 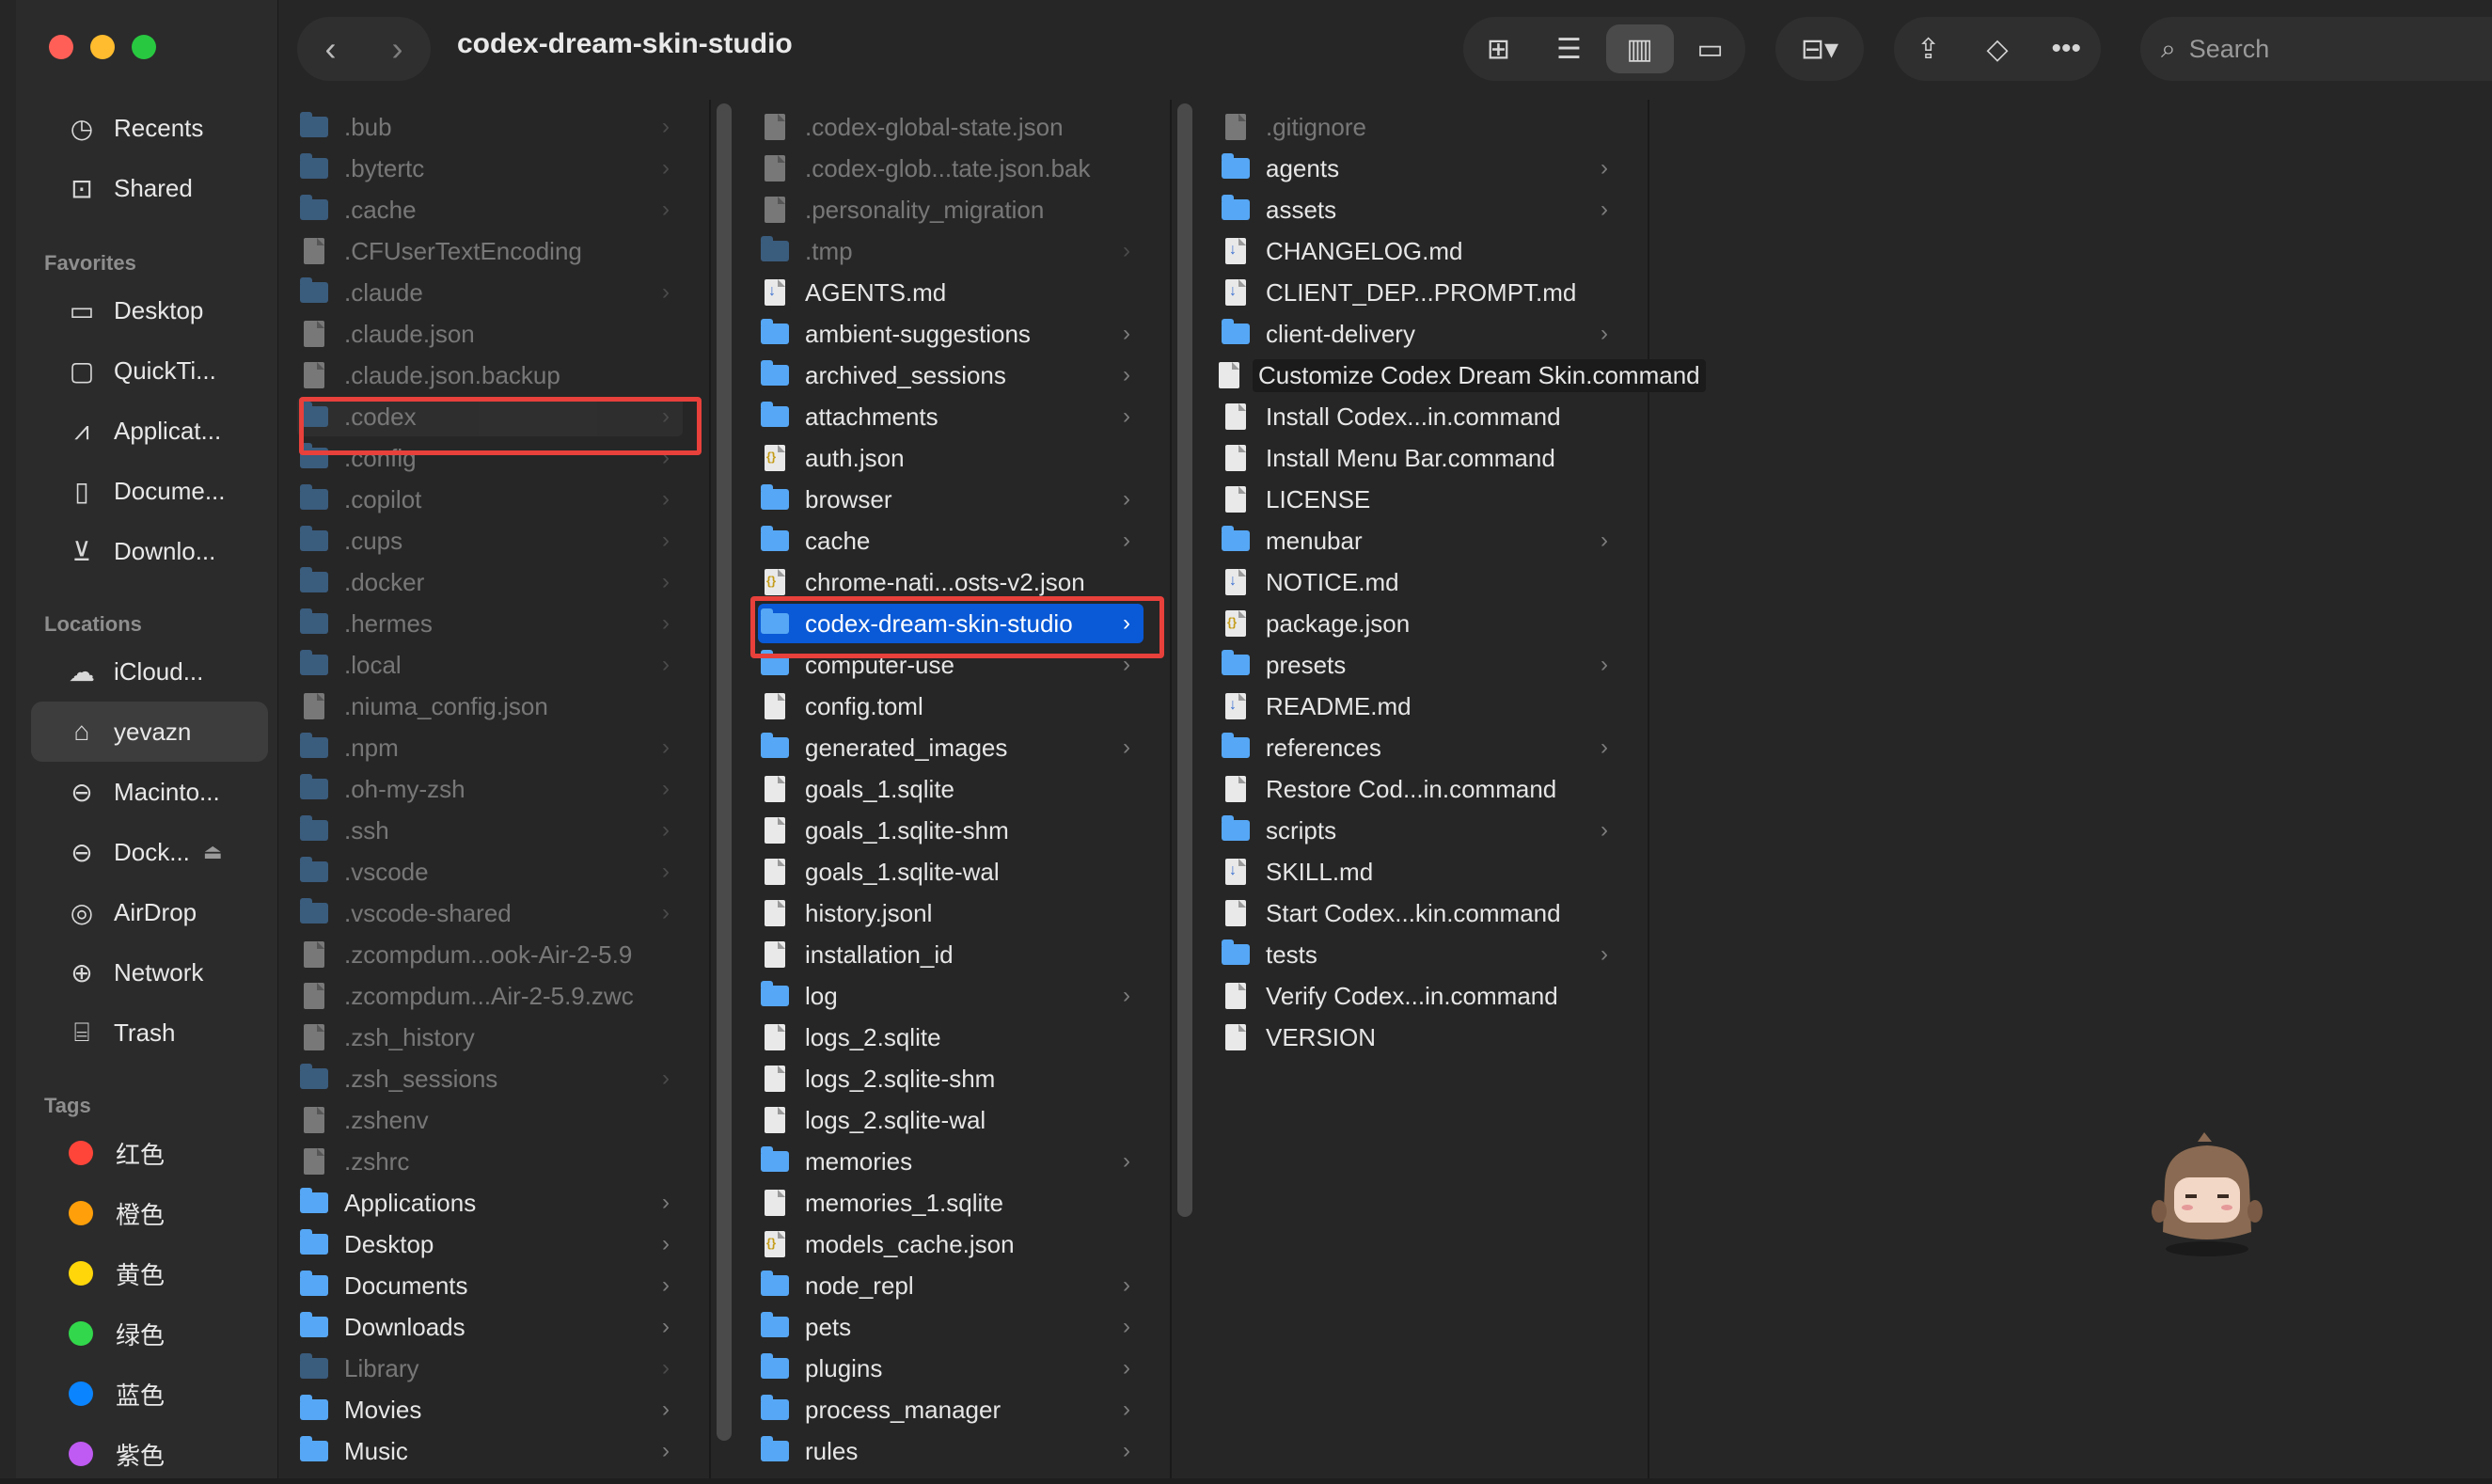 I want to click on file-row: Restore Cod...in.command, so click(x=1420, y=789).